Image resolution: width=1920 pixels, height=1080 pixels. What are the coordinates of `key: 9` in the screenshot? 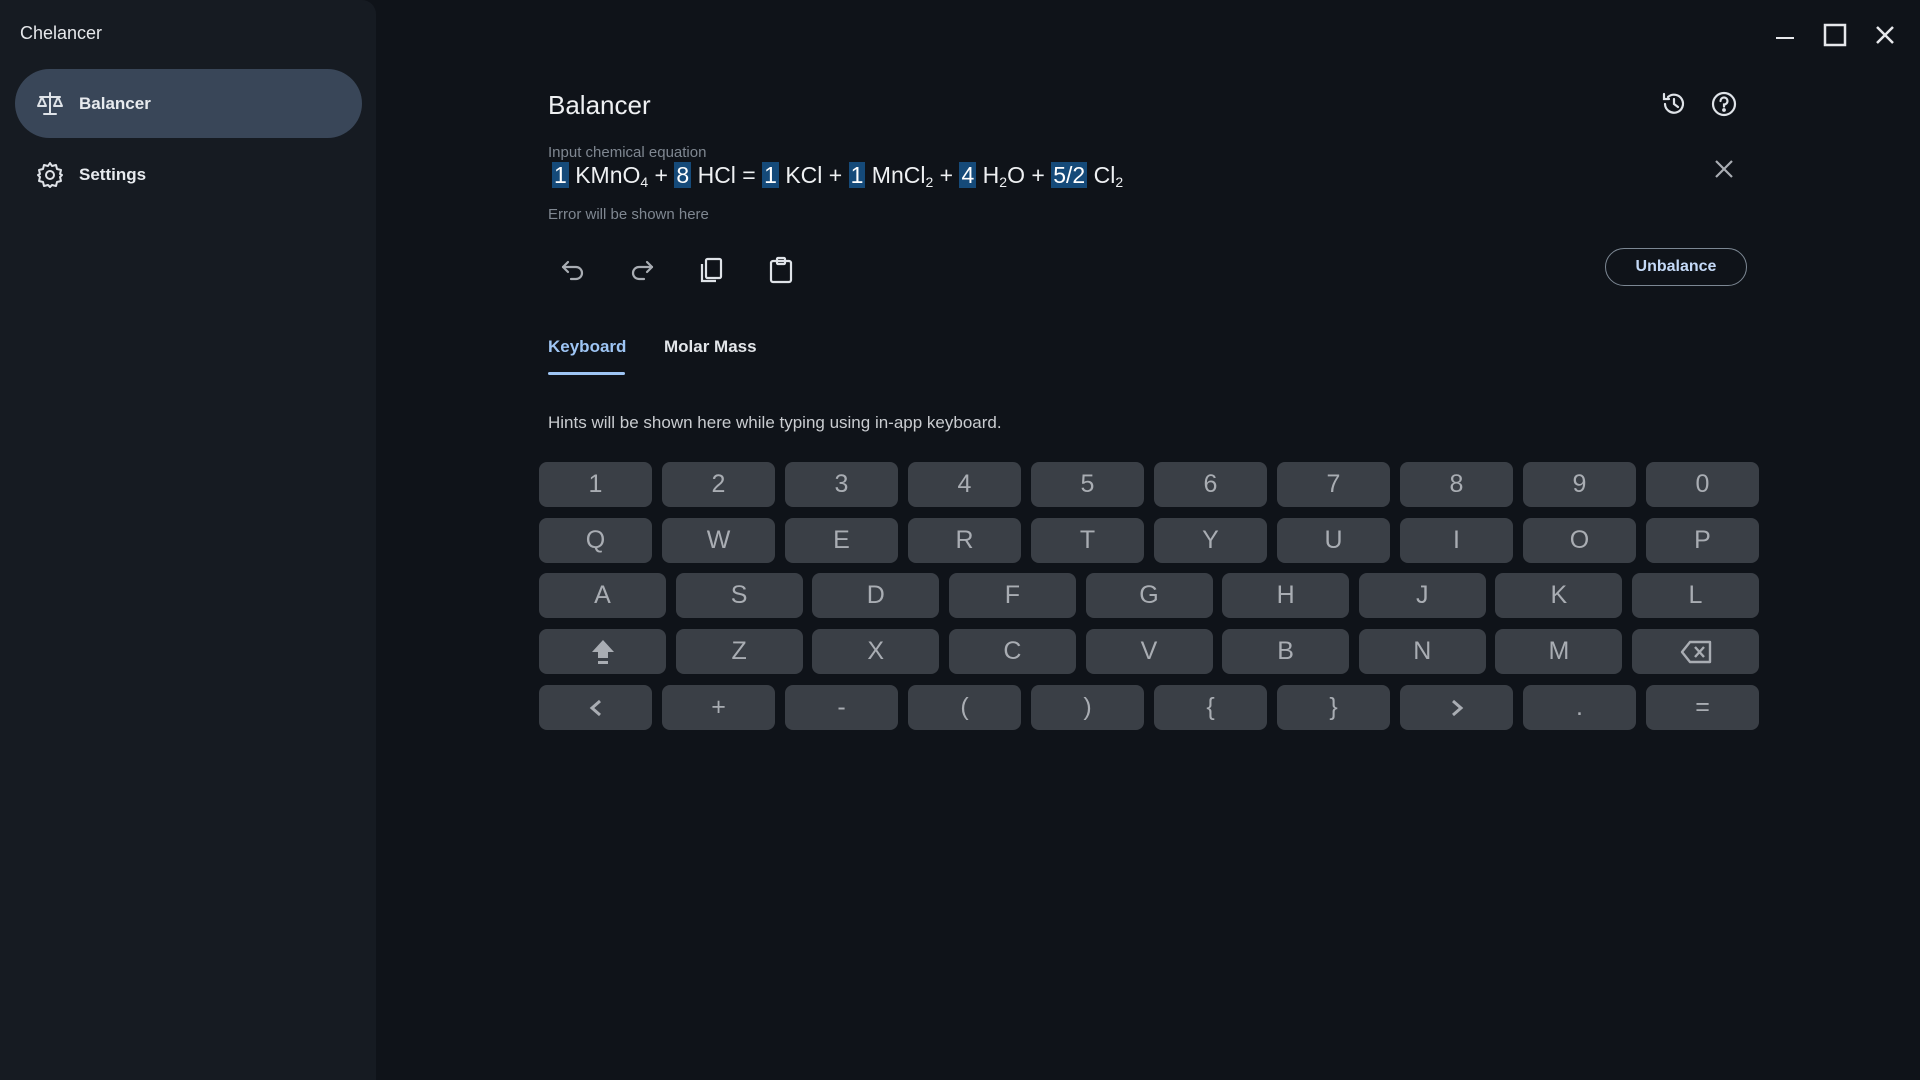 It's located at (1579, 484).